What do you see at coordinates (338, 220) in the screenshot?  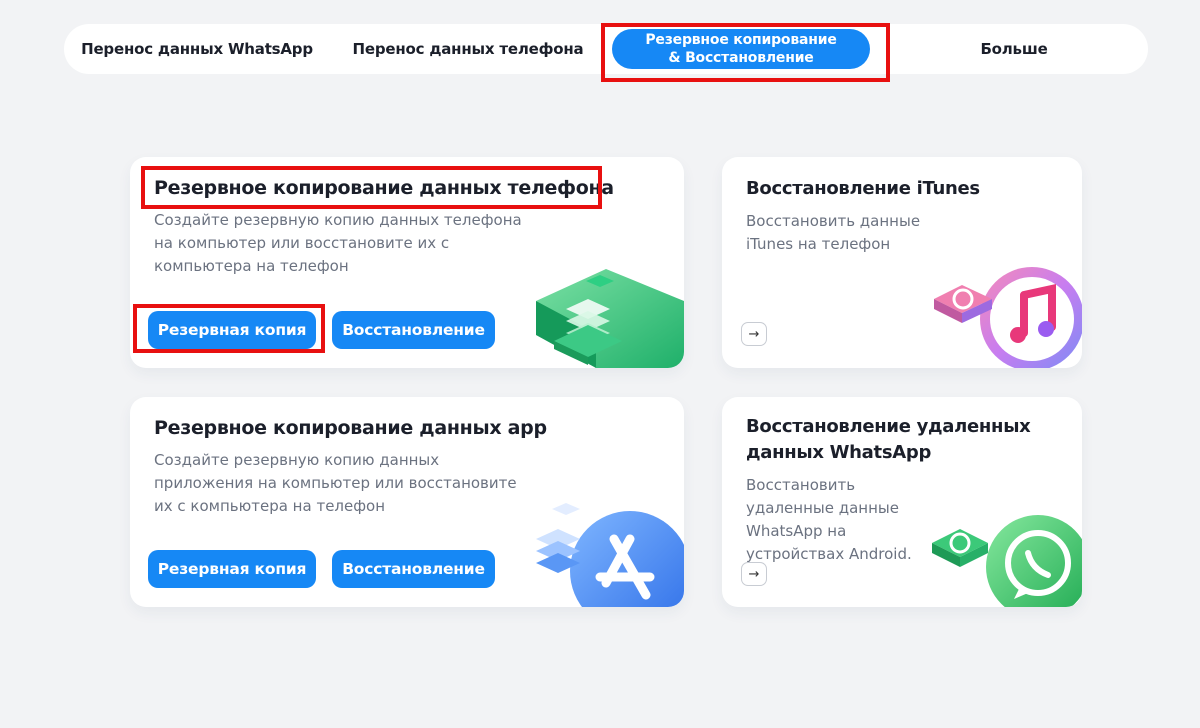 I see `desc-line: Создайте резервную копию данных телефона` at bounding box center [338, 220].